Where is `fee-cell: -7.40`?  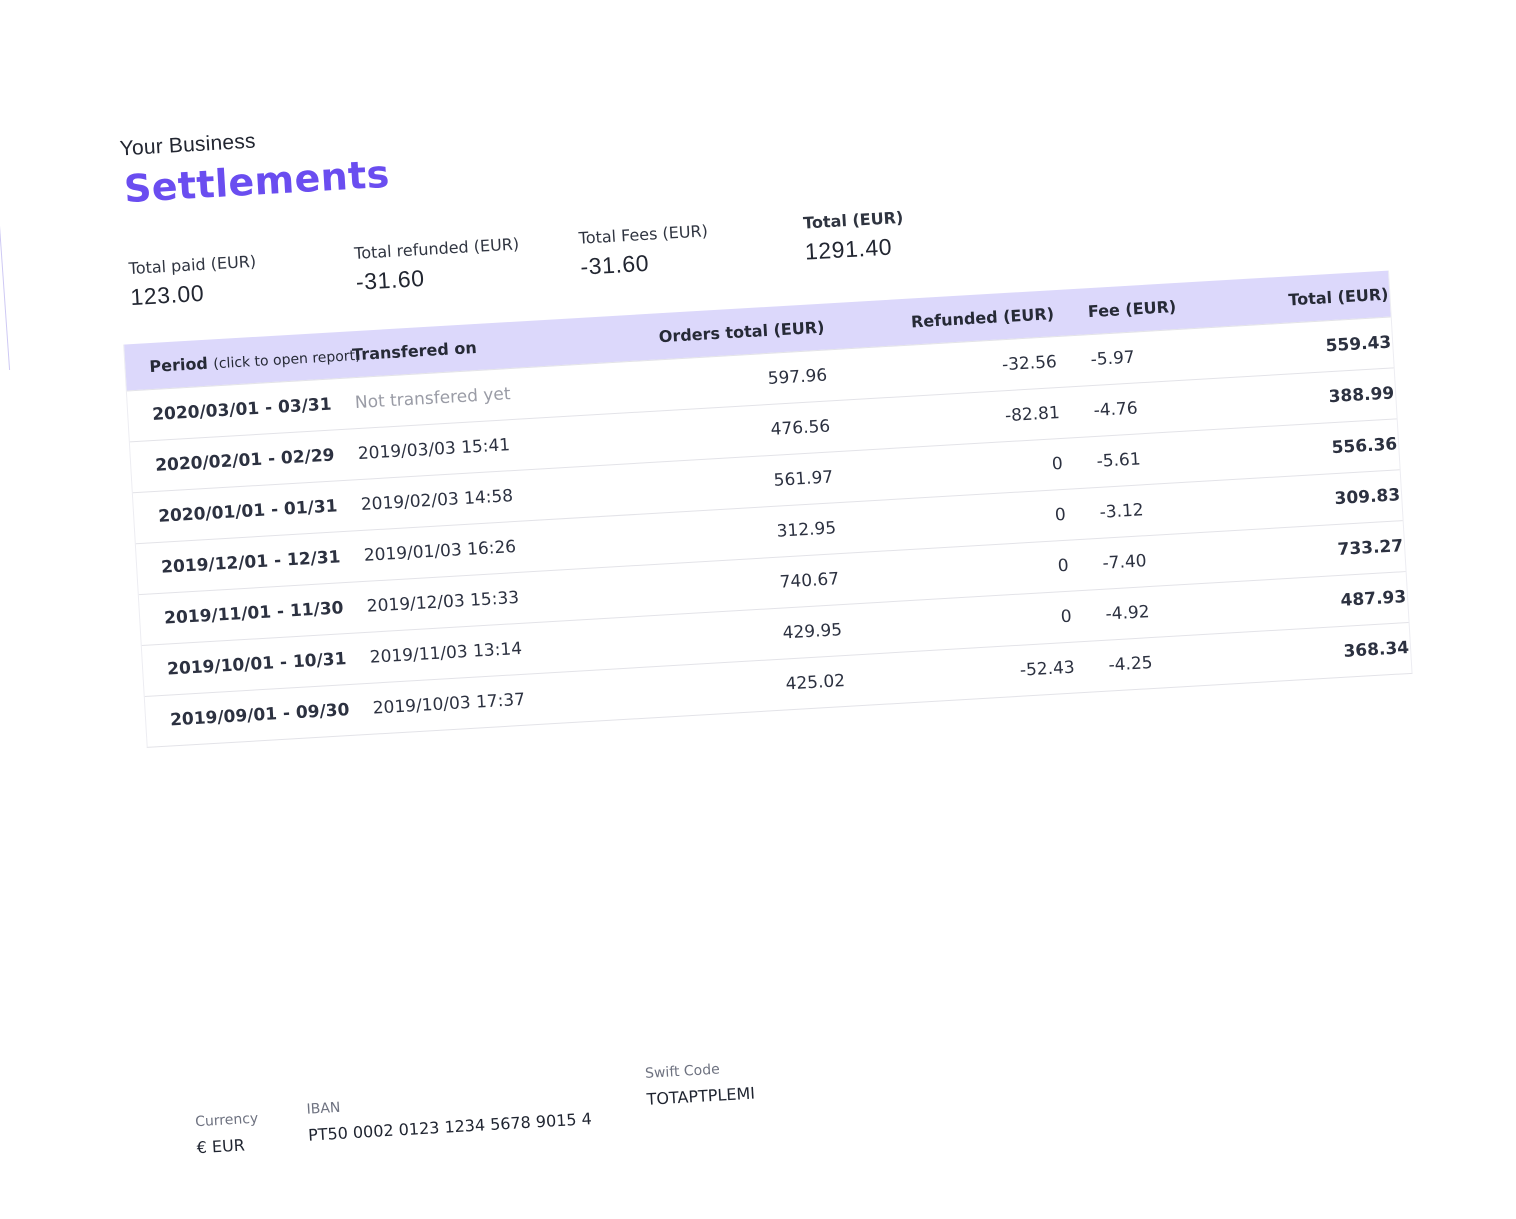
fee-cell: -7.40 is located at coordinates (1125, 562).